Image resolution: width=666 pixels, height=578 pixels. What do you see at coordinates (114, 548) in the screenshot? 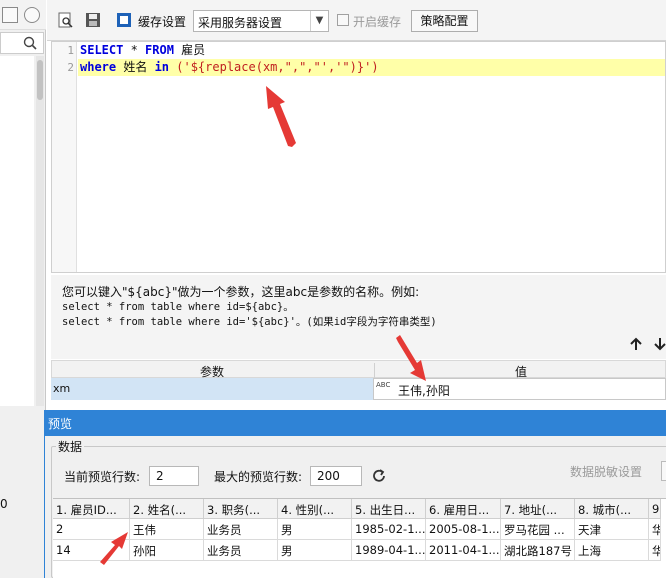
I see `annotation-arrow-row` at bounding box center [114, 548].